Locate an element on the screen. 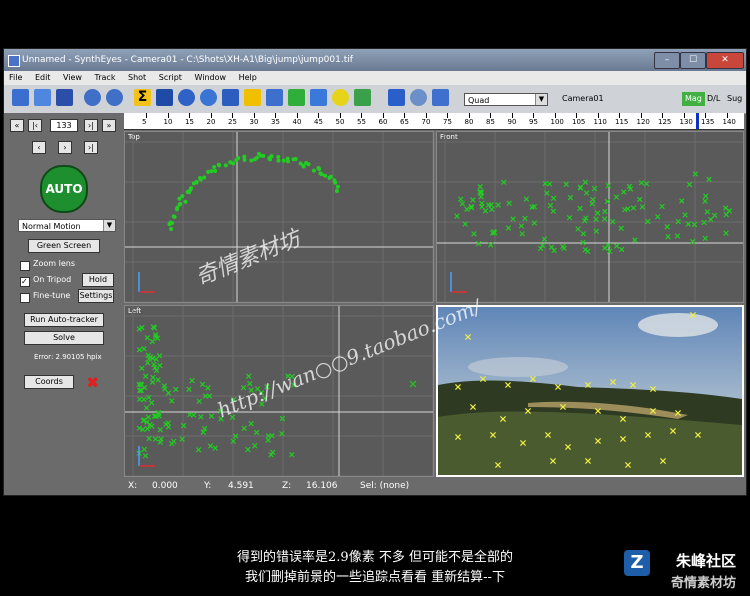  top-viewport: Top is located at coordinates (279, 217).